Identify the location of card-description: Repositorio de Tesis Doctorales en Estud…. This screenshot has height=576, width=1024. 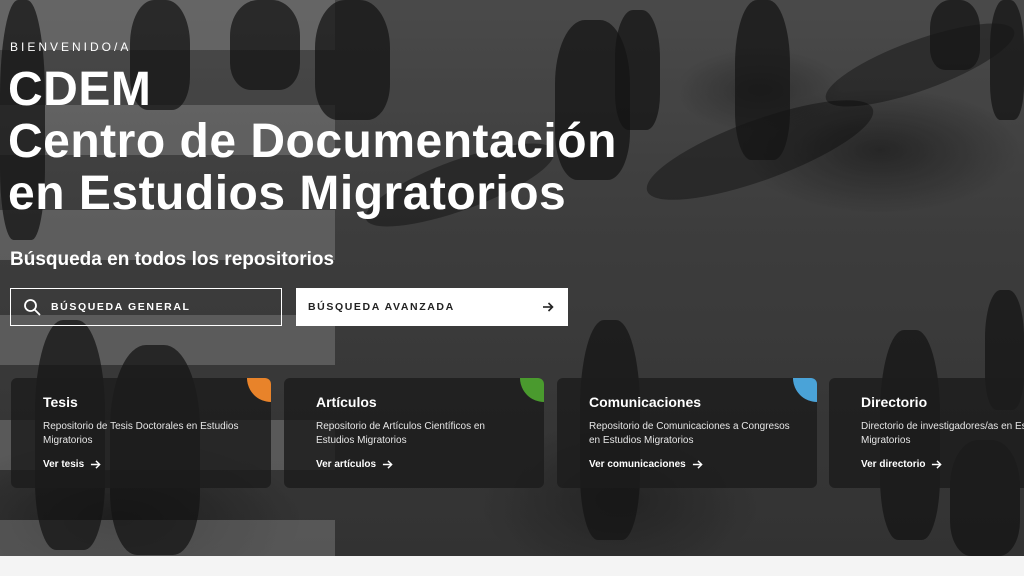
(141, 433).